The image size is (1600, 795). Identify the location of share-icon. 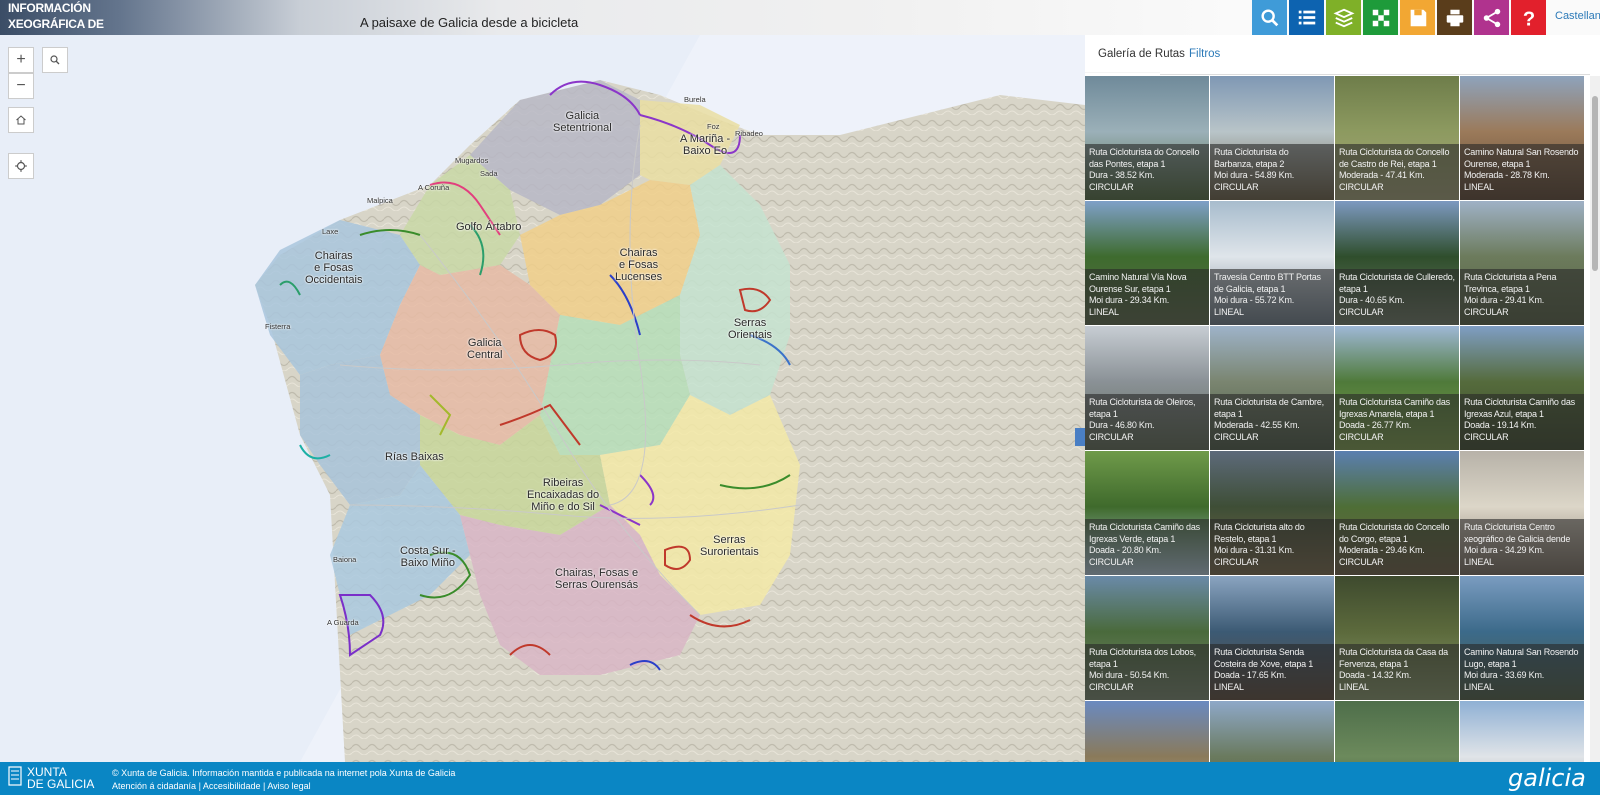
(1491, 17).